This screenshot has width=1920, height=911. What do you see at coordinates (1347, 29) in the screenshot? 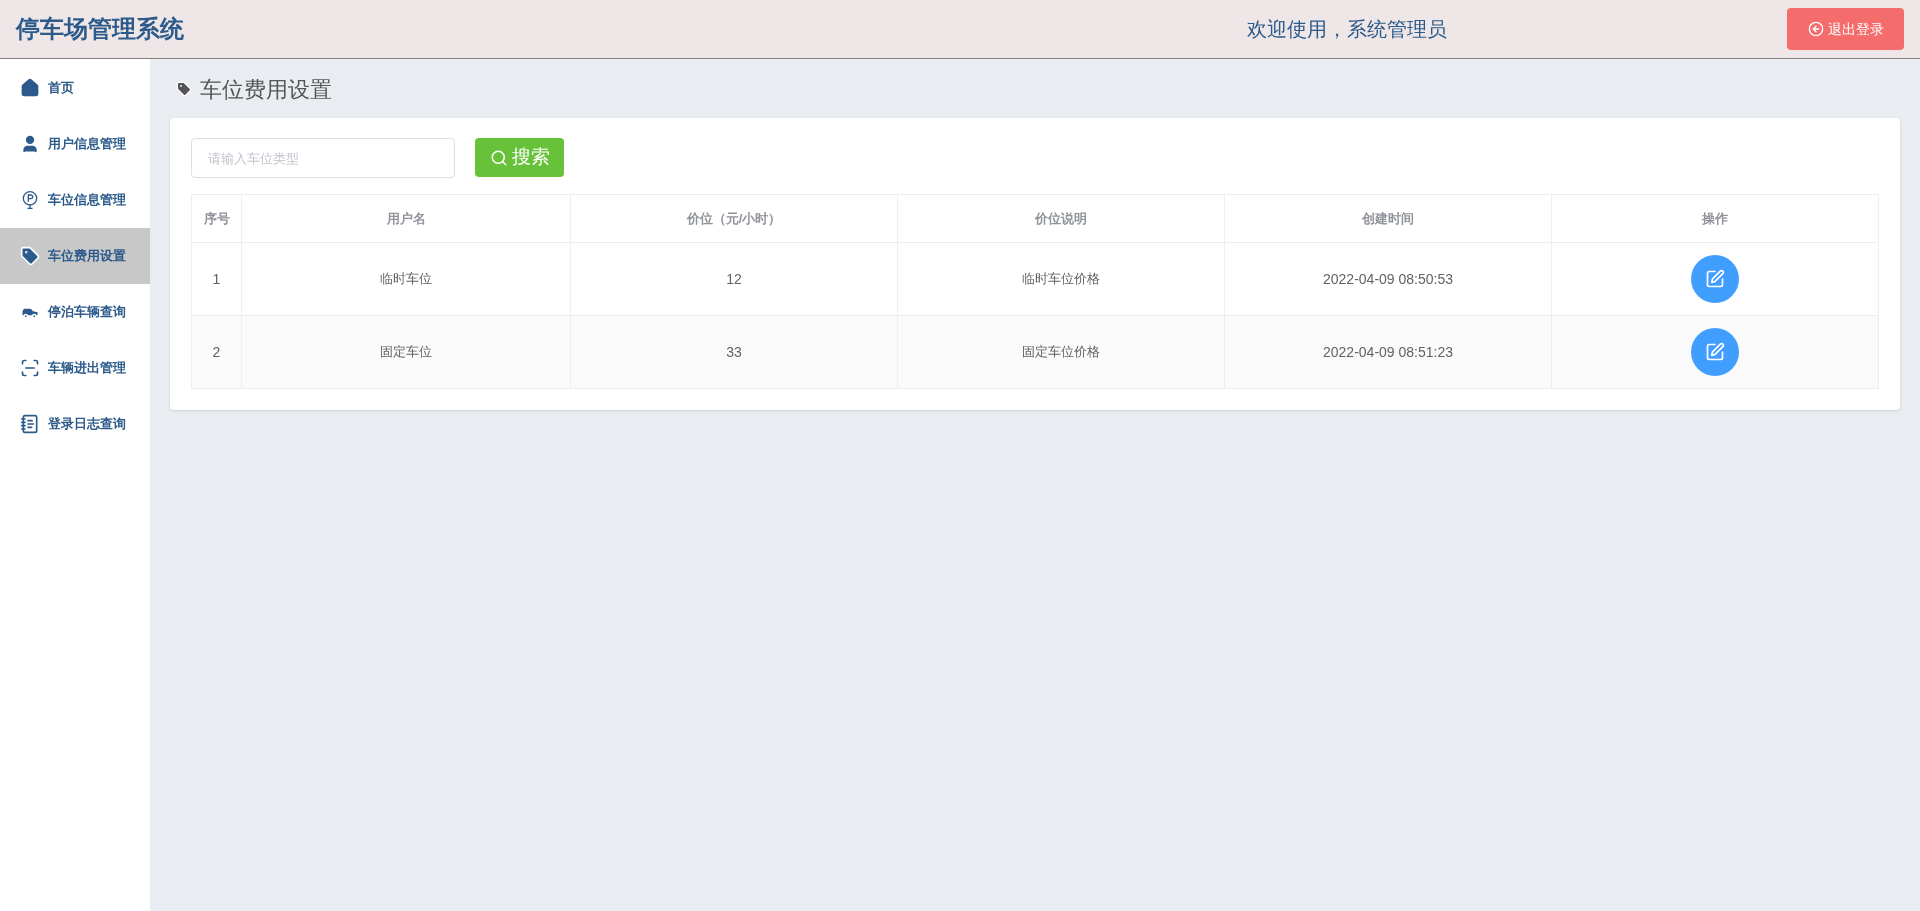
I see `welcome-text: 欢迎使用，系统管理员` at bounding box center [1347, 29].